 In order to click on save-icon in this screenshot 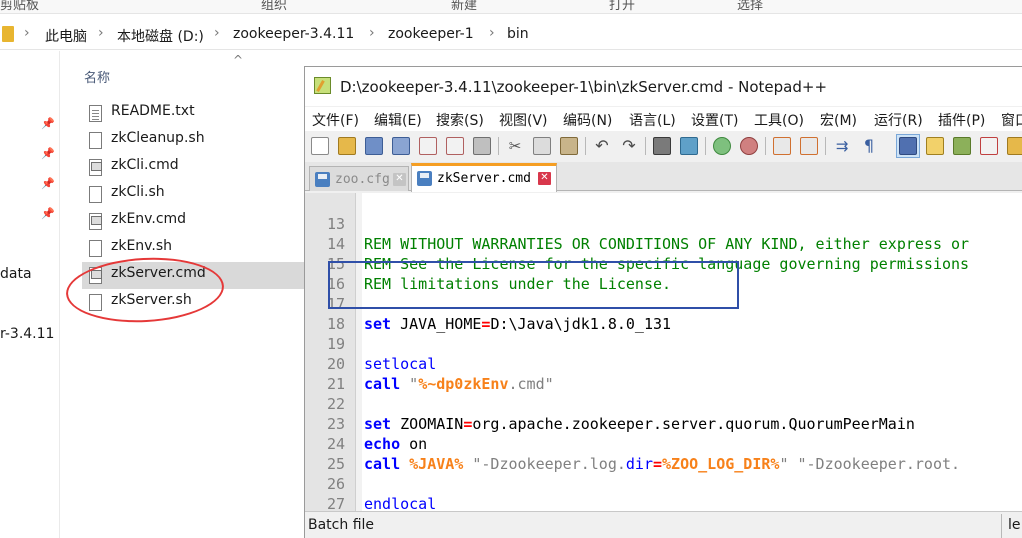, I will do `click(374, 146)`.